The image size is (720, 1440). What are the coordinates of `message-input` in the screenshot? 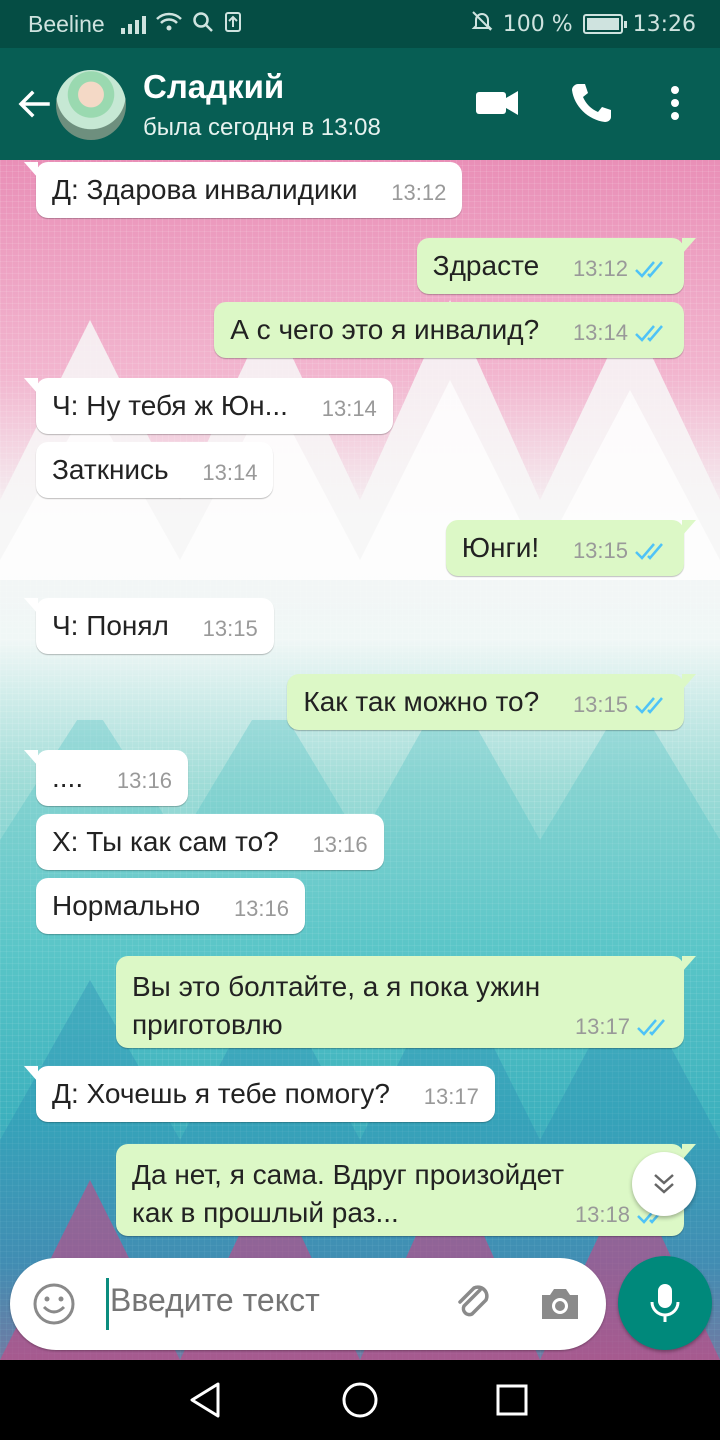 It's located at (275, 1300).